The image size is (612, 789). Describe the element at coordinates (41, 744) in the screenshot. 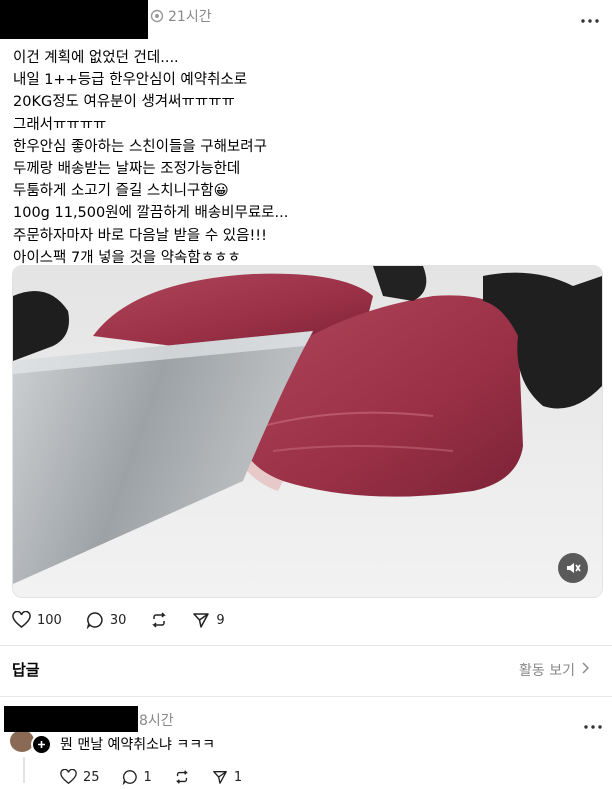

I see `follow-plus-icon` at that location.